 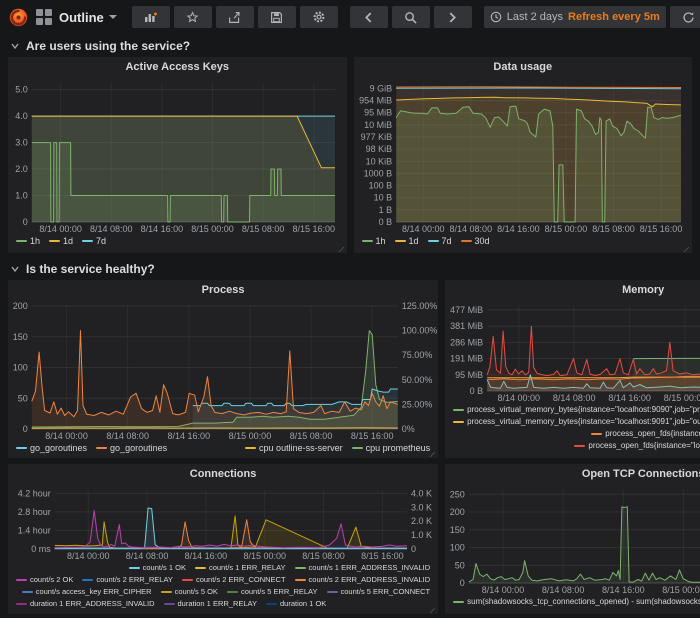 I want to click on star-button, so click(x=193, y=17).